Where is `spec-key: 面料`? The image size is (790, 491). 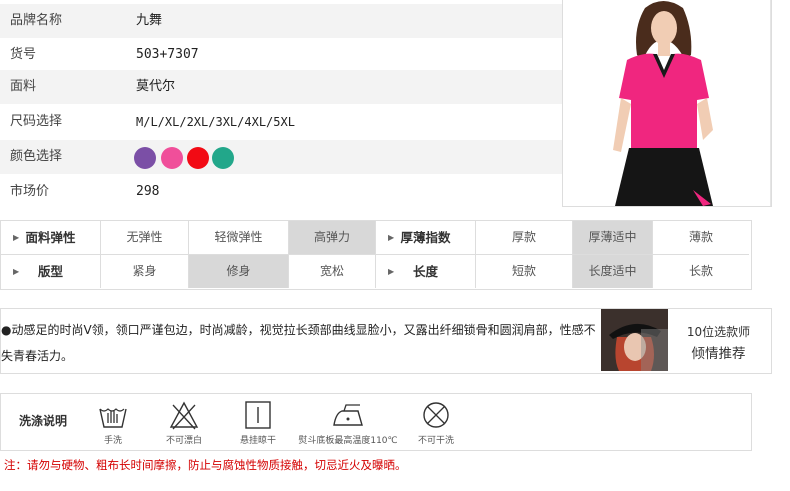 spec-key: 面料 is located at coordinates (23, 86).